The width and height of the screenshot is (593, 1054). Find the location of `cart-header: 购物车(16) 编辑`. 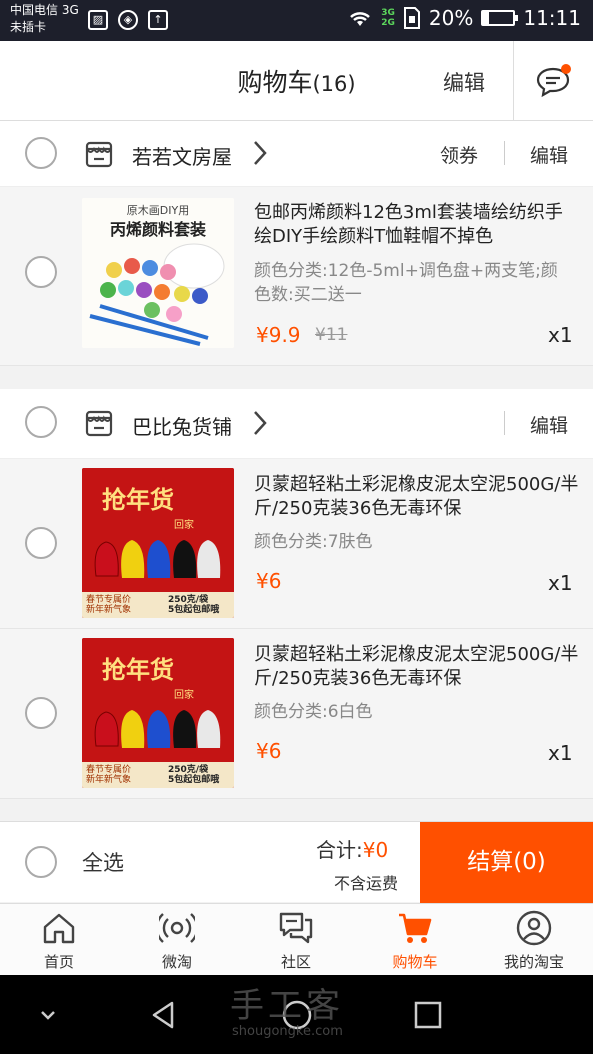

cart-header: 购物车(16) 编辑 is located at coordinates (296, 81).